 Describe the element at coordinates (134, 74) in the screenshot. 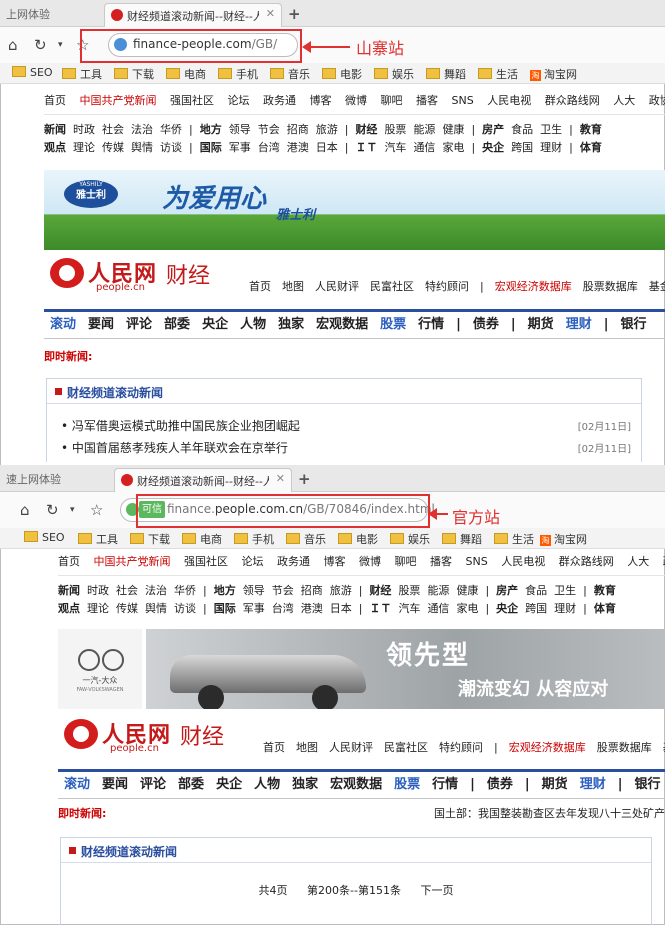

I see `bookmark-download: 下载` at that location.